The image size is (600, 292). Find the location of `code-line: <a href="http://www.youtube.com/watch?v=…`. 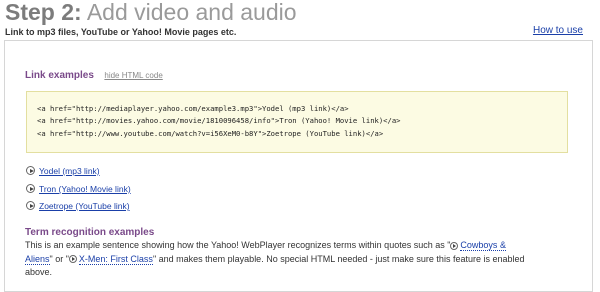

code-line: <a href="http://www.youtube.com/watch?v=… is located at coordinates (210, 133).